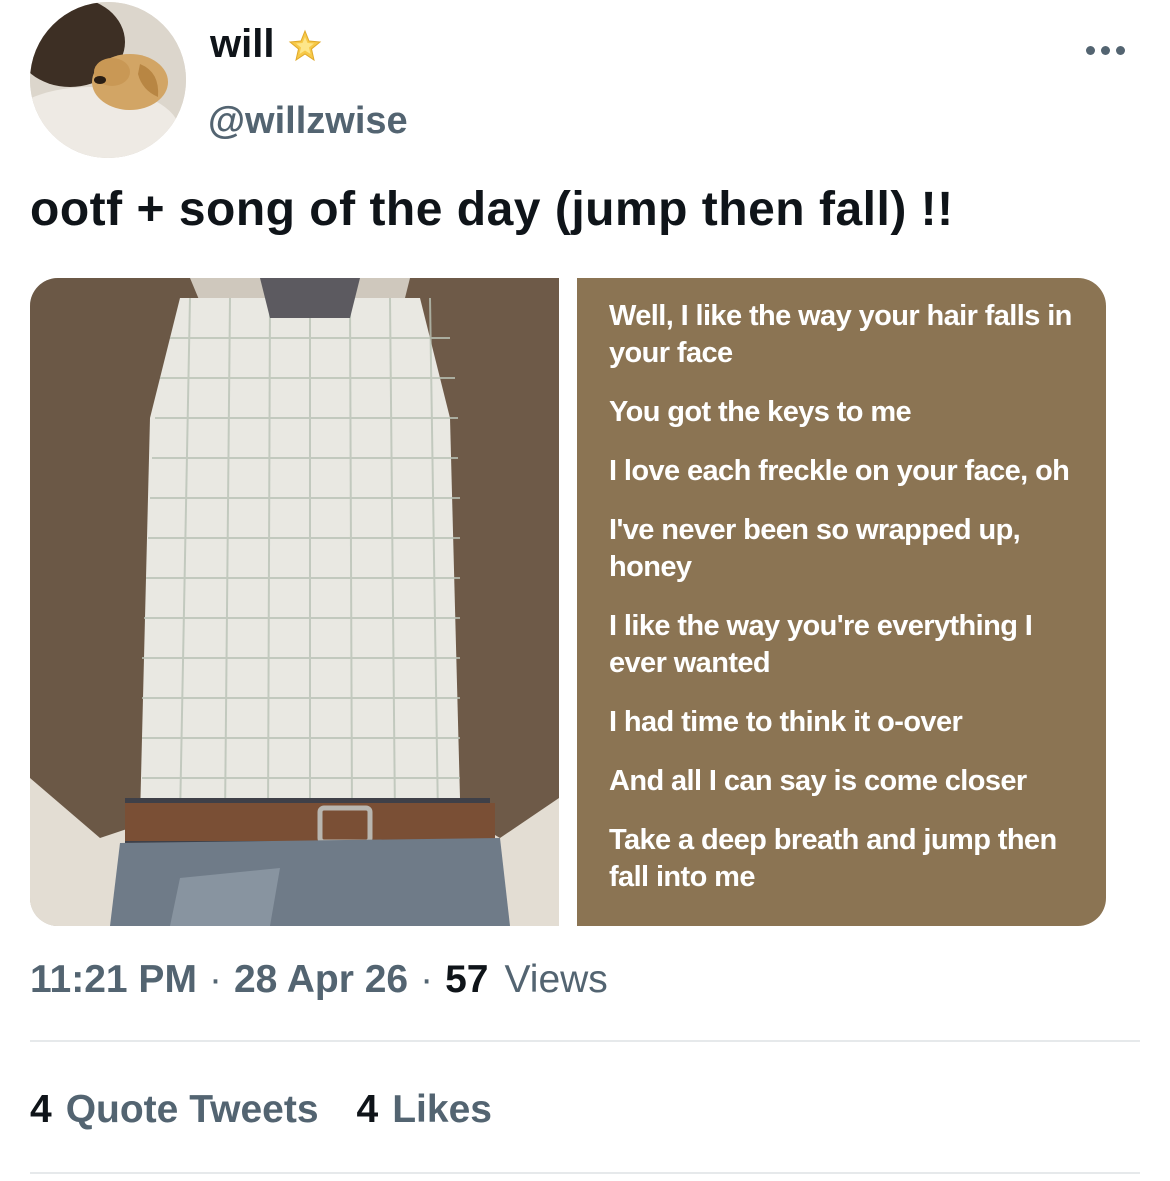  I want to click on glowing-star-icon, so click(305, 45).